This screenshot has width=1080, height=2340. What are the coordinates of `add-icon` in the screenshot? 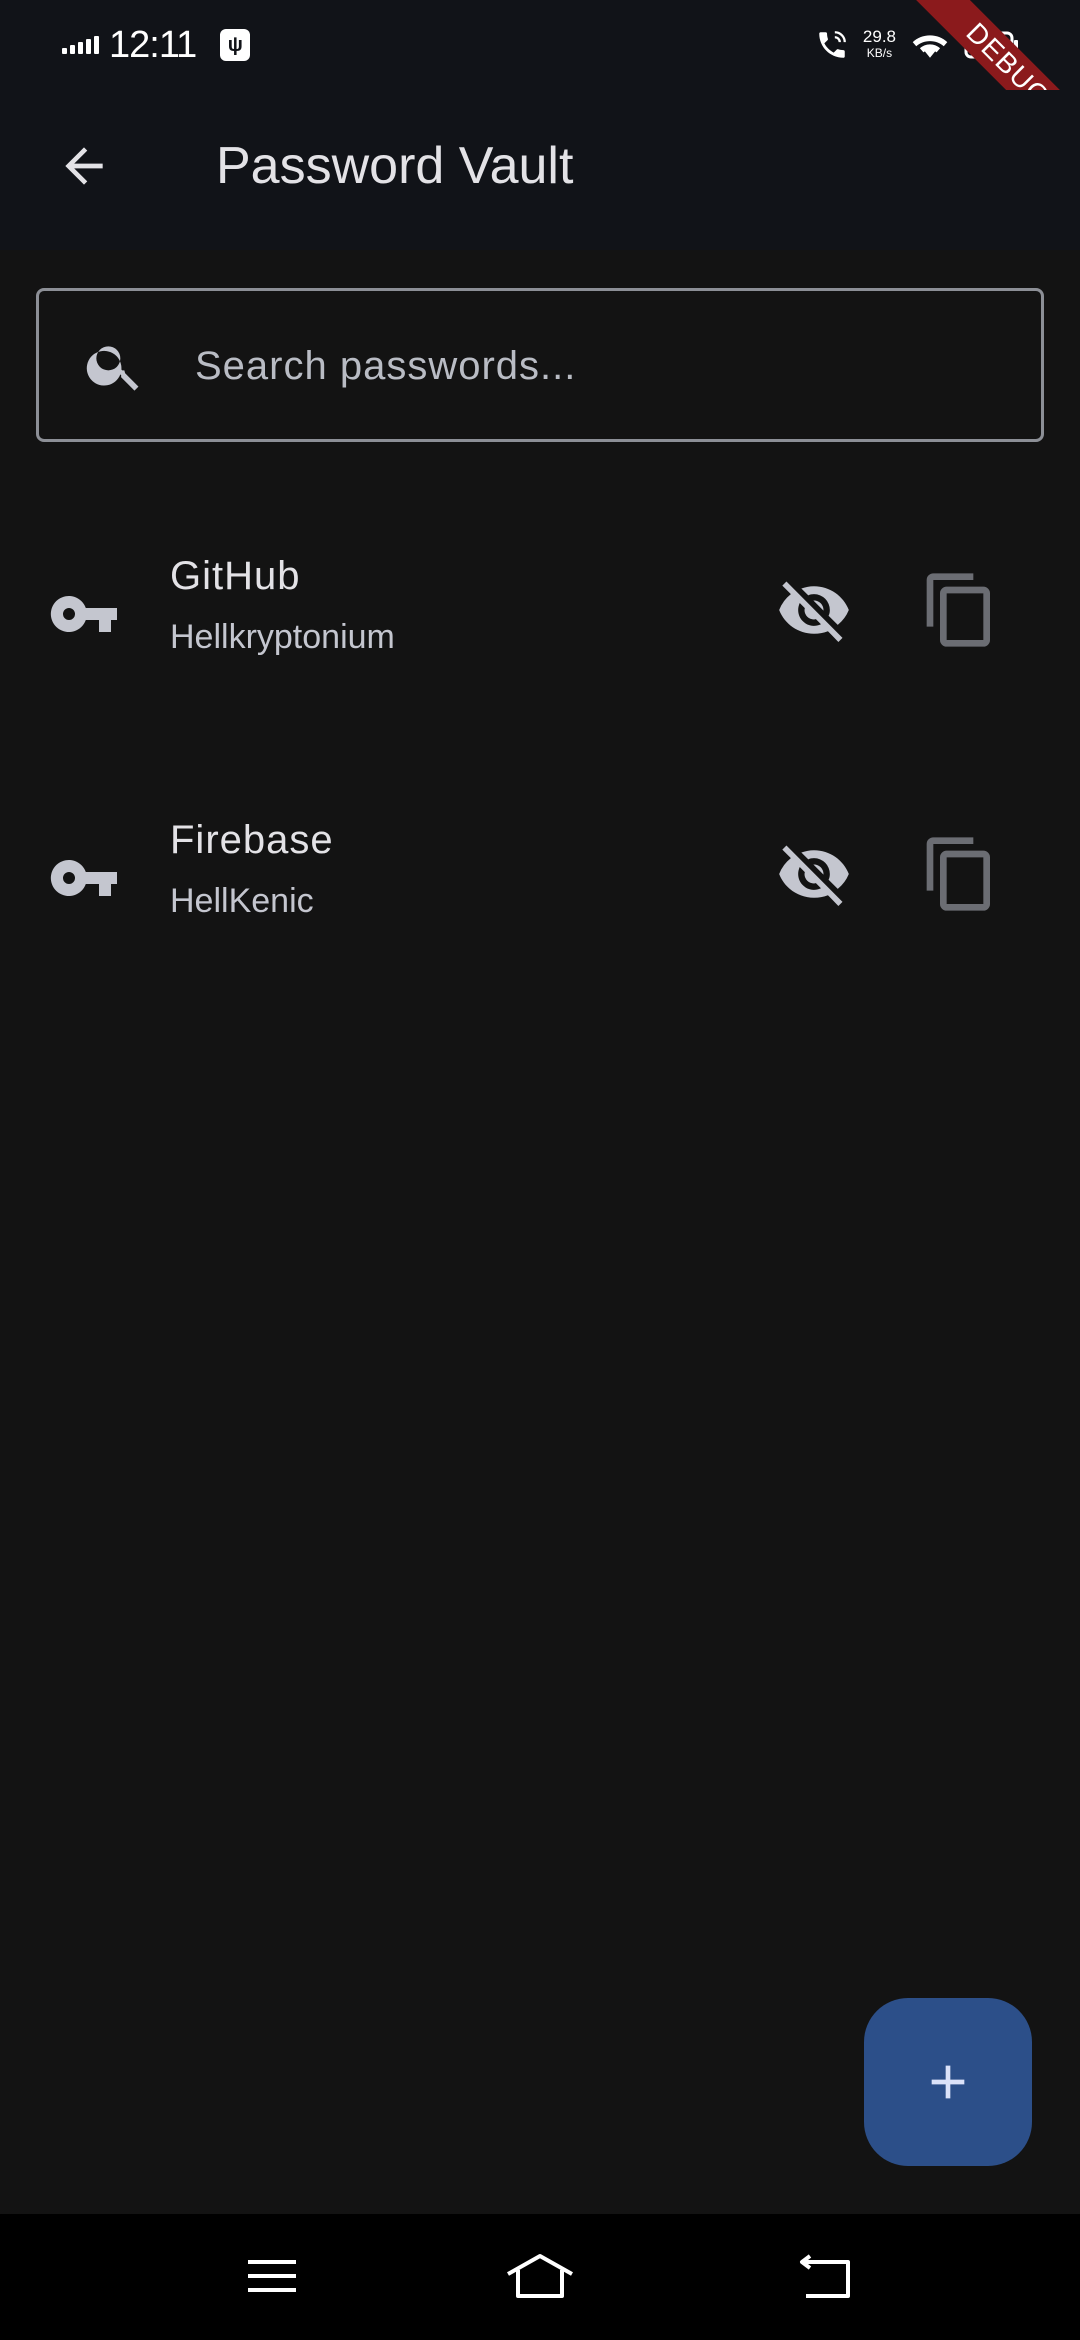 It's located at (948, 2082).